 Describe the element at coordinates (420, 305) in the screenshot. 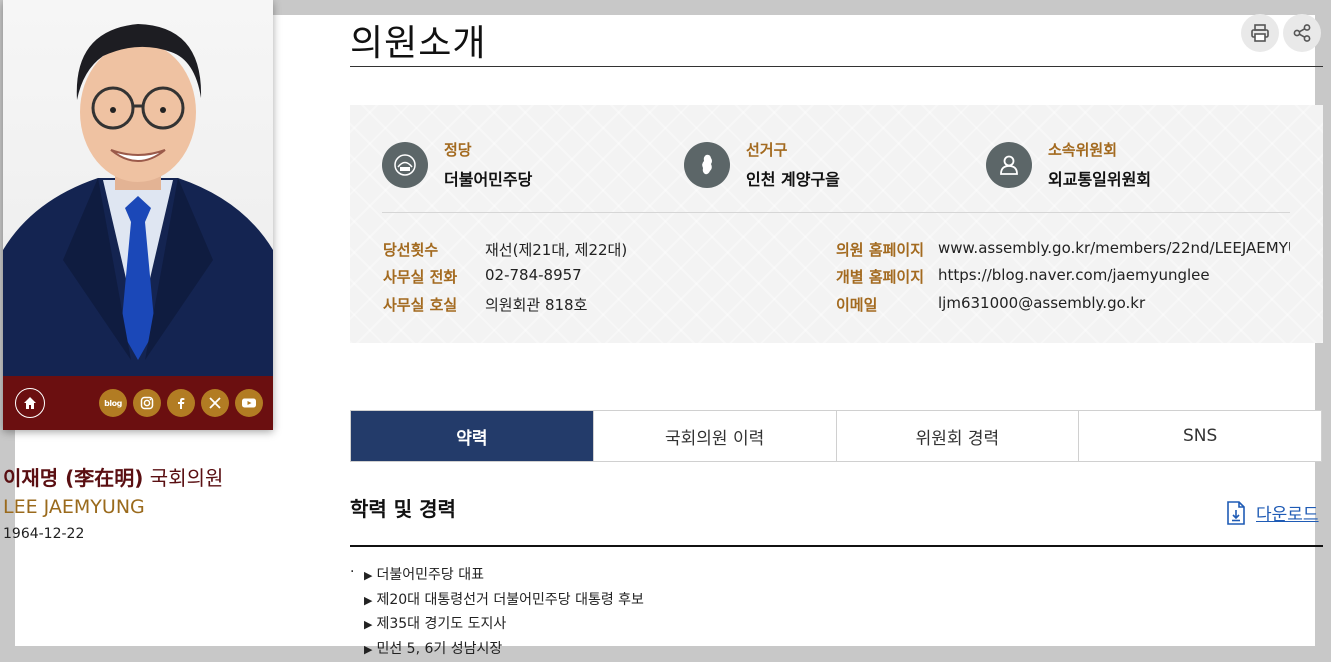

I see `detail-key: 사무실 호실` at that location.